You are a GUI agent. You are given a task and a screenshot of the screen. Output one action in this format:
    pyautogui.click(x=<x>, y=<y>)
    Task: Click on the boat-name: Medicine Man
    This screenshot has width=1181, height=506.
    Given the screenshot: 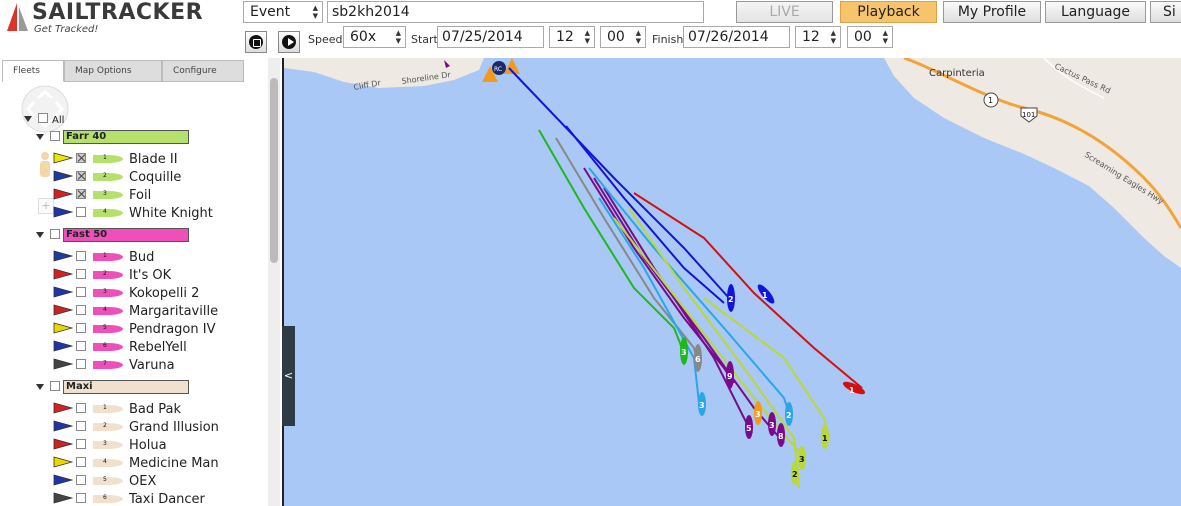 What is the action you would take?
    pyautogui.click(x=174, y=463)
    